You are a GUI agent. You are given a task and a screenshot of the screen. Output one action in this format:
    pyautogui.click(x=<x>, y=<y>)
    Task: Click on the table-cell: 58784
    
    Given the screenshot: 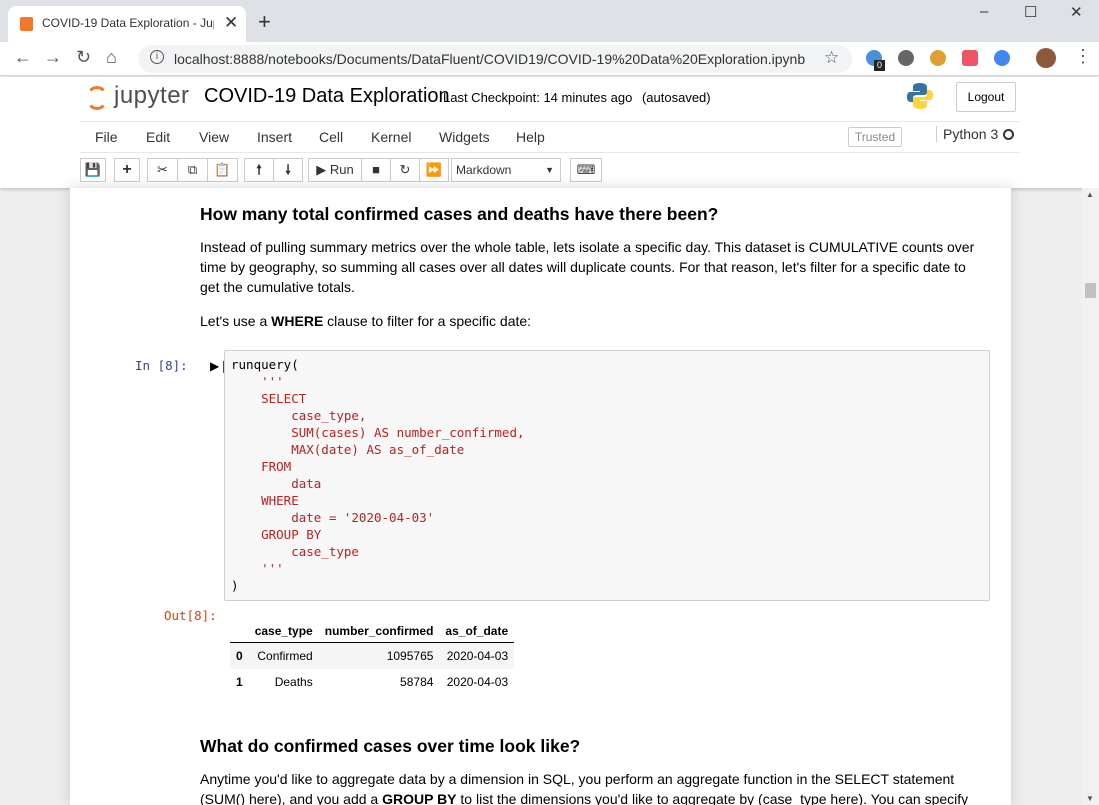 What is the action you would take?
    pyautogui.click(x=417, y=682)
    